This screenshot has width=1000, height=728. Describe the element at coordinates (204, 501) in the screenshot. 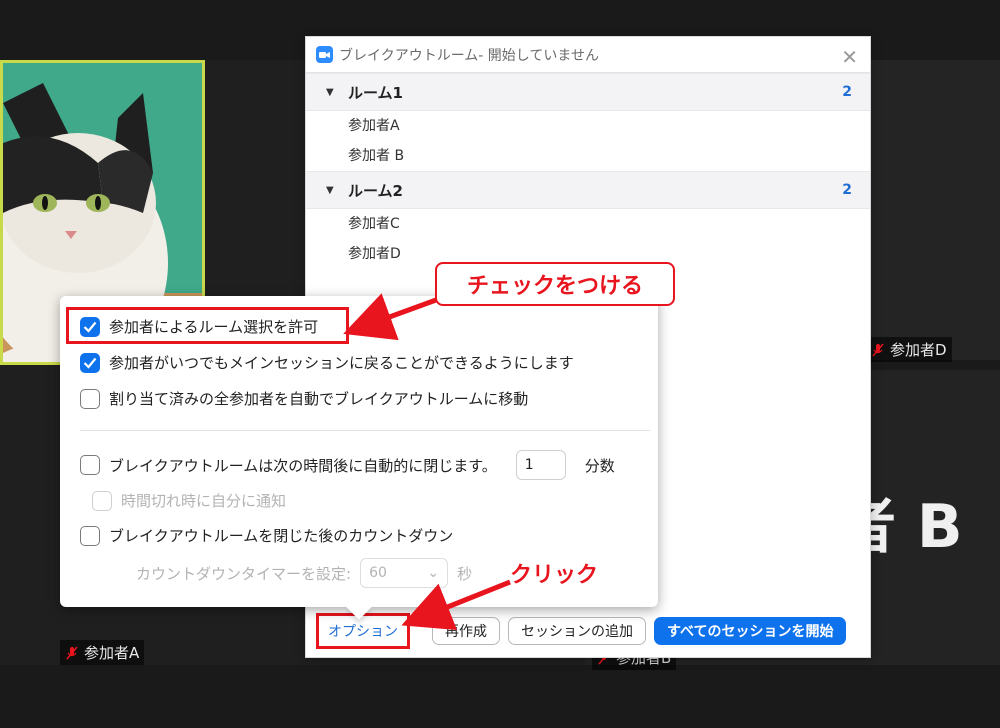

I see `option-label: 時間切れ時に自分に通知` at that location.